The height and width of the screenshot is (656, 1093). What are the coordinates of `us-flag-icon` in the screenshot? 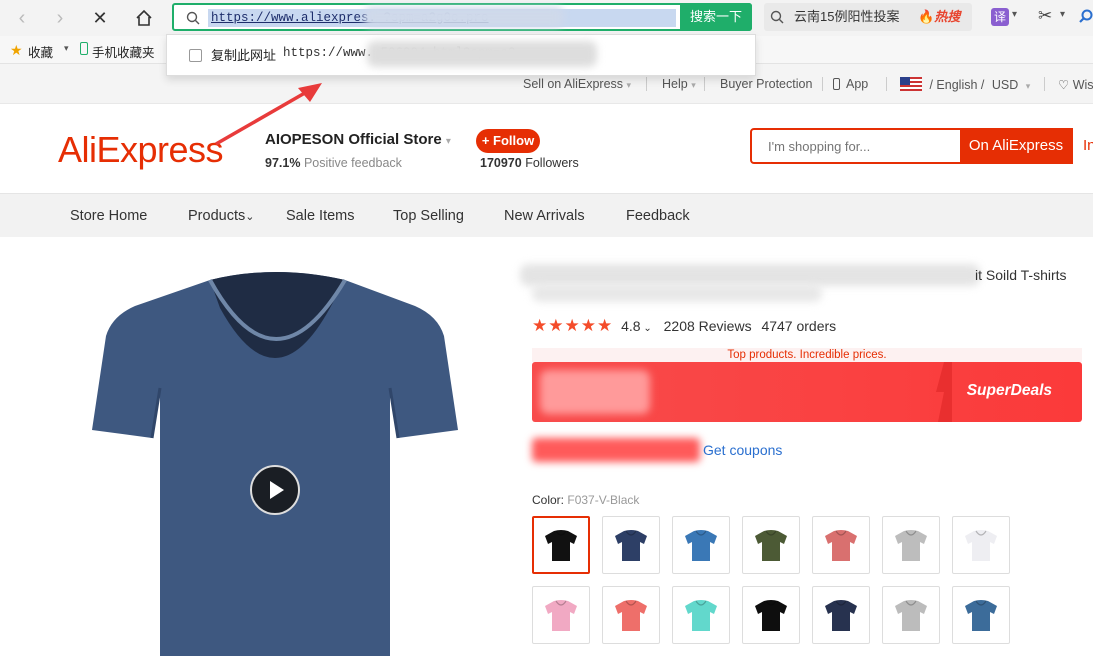 It's located at (911, 84).